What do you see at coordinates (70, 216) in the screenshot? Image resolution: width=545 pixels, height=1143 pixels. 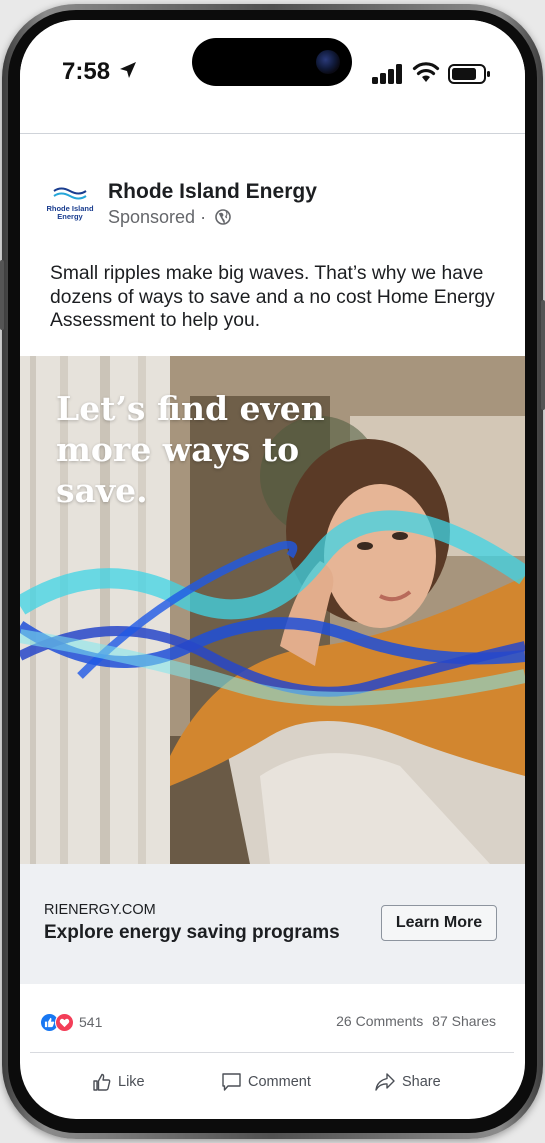 I see `logo-text-line2: Energy` at bounding box center [70, 216].